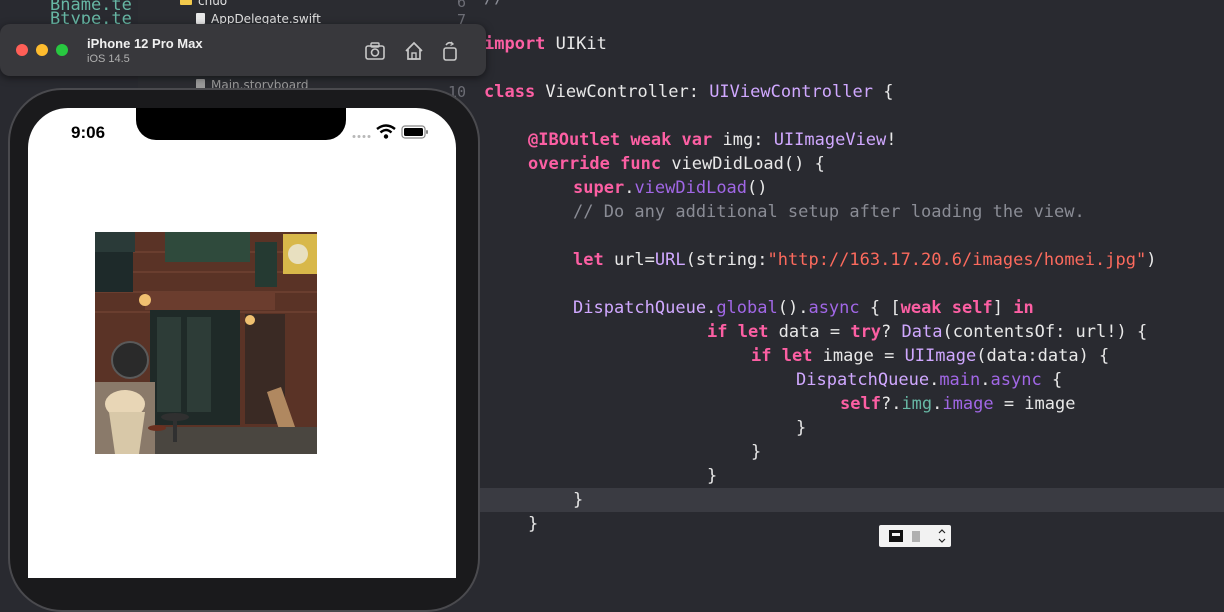 This screenshot has width=1224, height=612. What do you see at coordinates (494, 5) in the screenshot?
I see `code-line: //` at bounding box center [494, 5].